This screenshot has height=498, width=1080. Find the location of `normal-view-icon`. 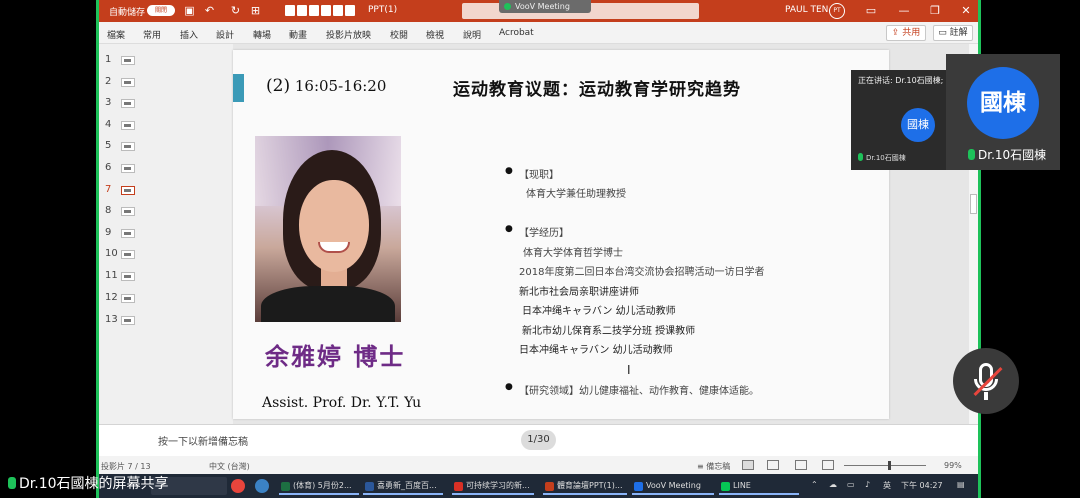

normal-view-icon is located at coordinates (748, 465).